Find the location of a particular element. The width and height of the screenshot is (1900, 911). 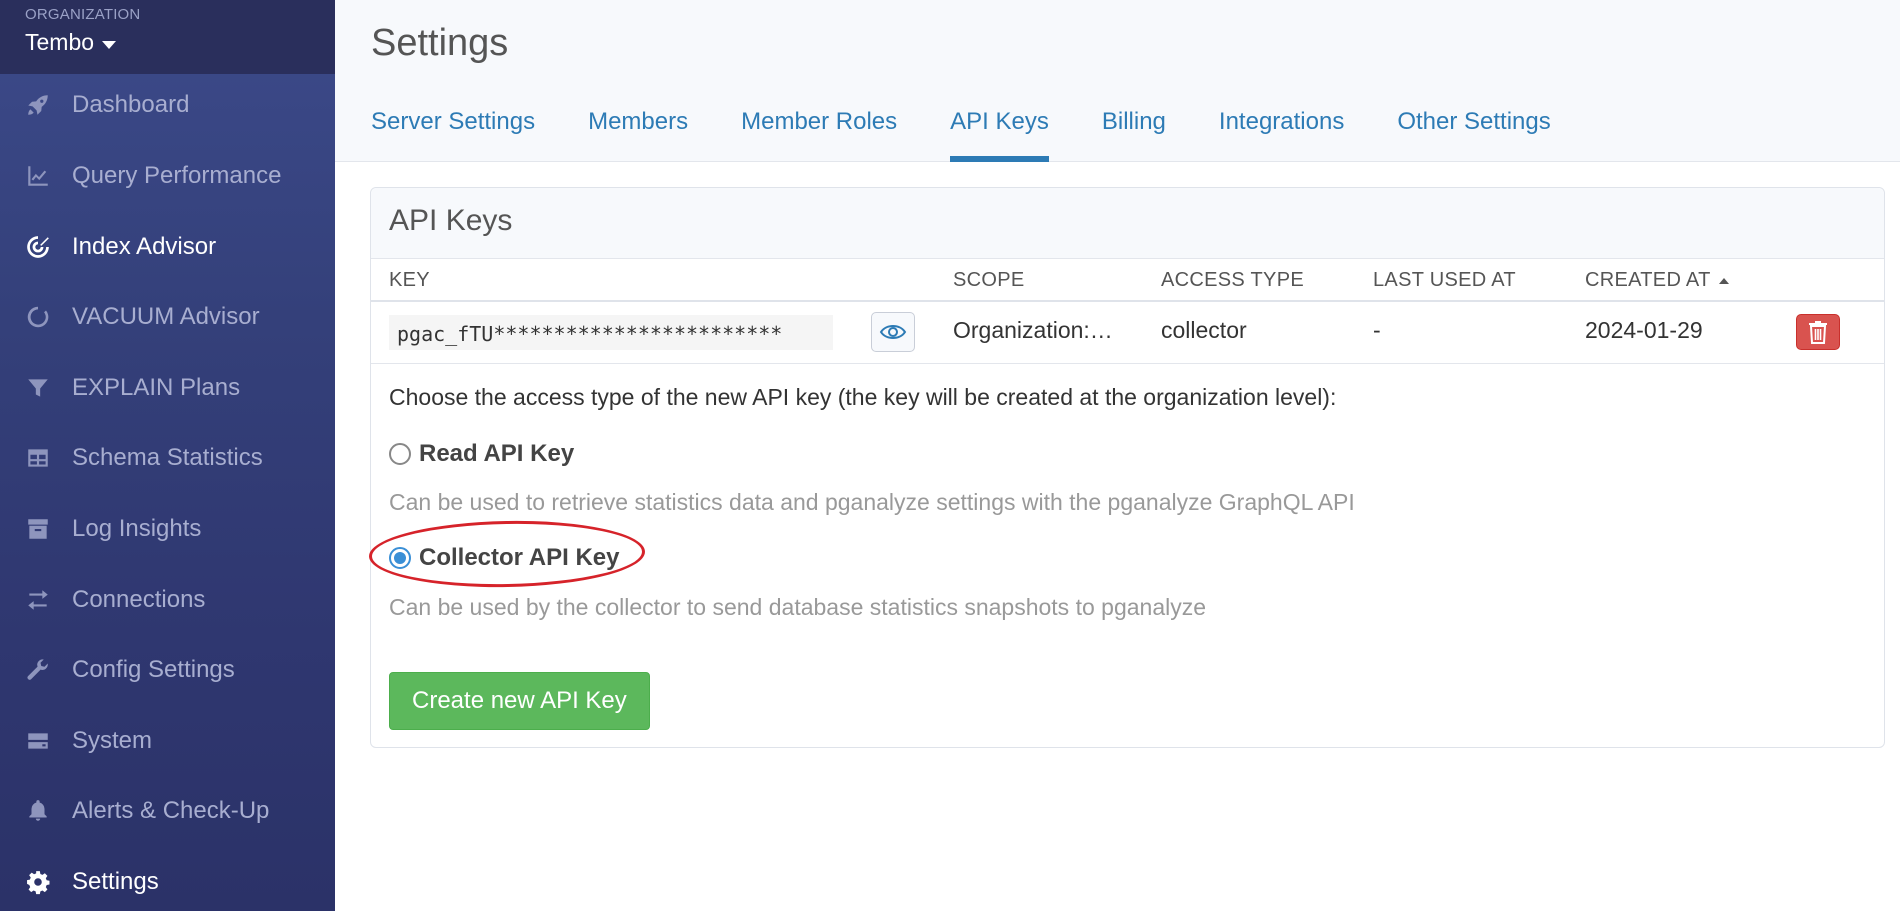

eye-icon is located at coordinates (893, 332).